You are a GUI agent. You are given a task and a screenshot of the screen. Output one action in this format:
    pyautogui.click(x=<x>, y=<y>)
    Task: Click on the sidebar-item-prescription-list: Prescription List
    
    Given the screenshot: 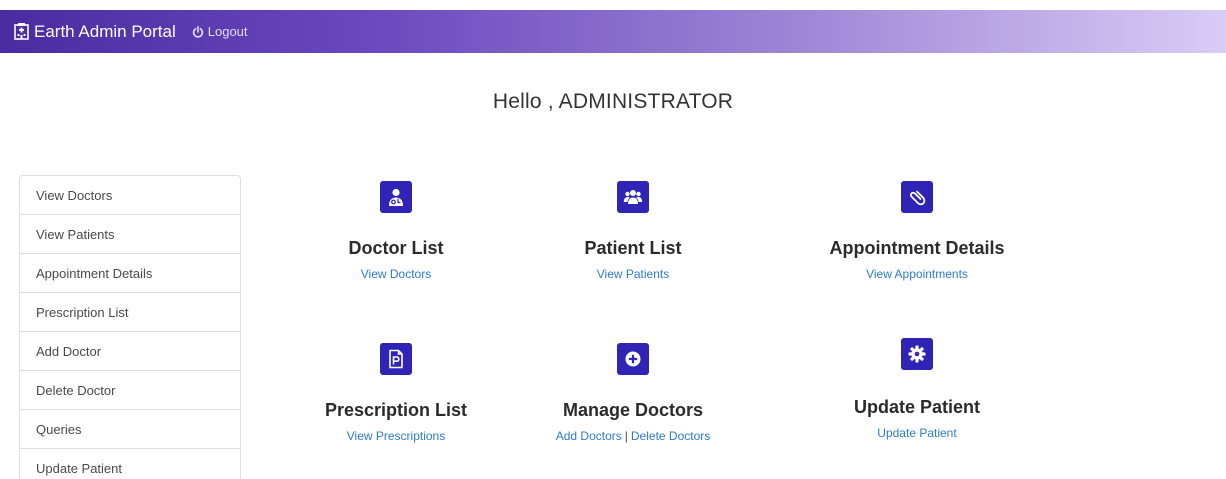 What is the action you would take?
    pyautogui.click(x=130, y=312)
    